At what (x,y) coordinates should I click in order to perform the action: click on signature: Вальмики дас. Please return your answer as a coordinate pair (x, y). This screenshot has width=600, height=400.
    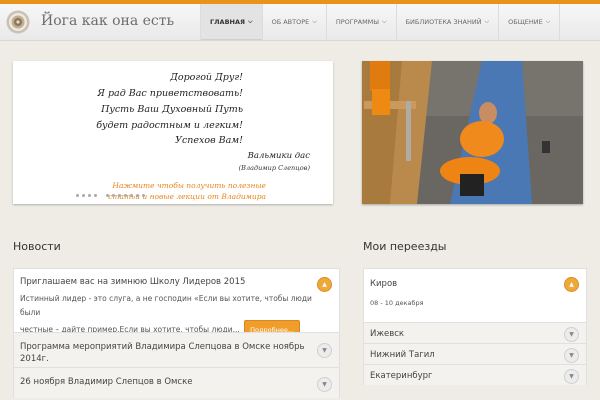
    Looking at the image, I should click on (278, 156).